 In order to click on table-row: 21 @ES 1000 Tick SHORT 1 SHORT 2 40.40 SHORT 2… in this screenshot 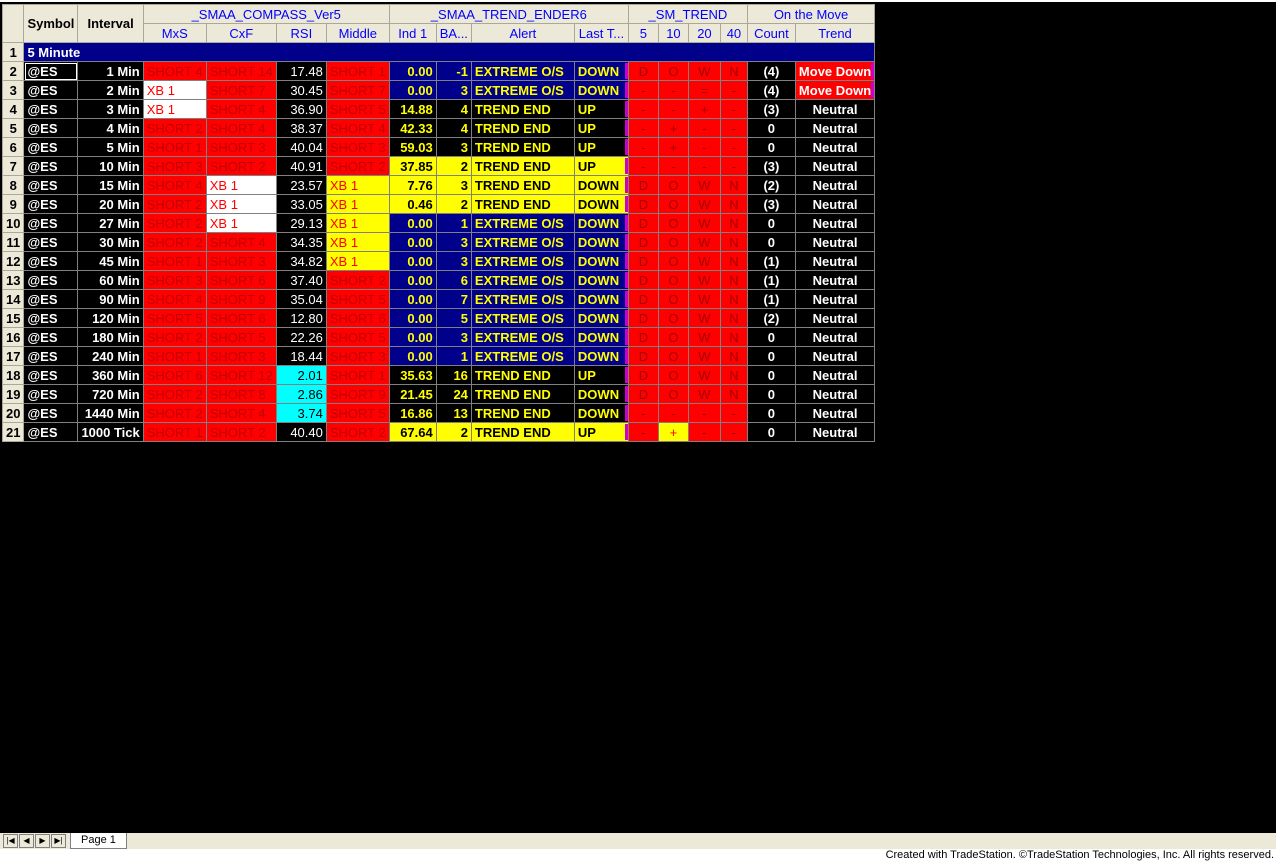, I will do `click(438, 432)`.